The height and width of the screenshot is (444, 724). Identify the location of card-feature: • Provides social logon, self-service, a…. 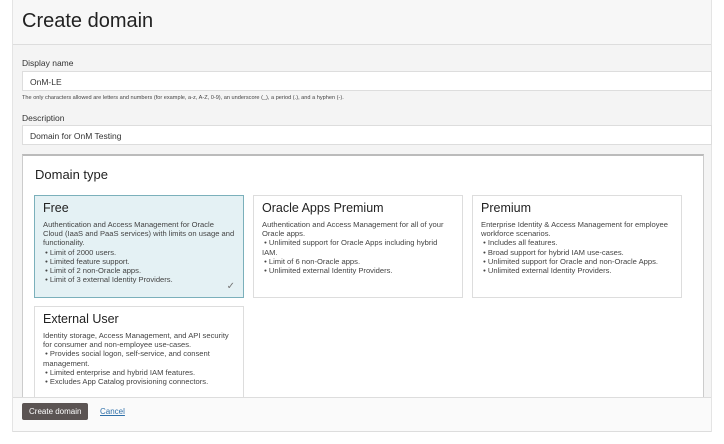
(126, 358).